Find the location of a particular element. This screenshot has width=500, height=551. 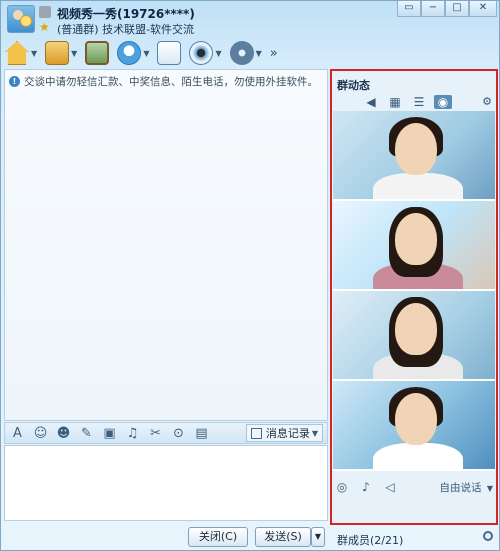

camera-toggle-icon: ◎ is located at coordinates (342, 487).